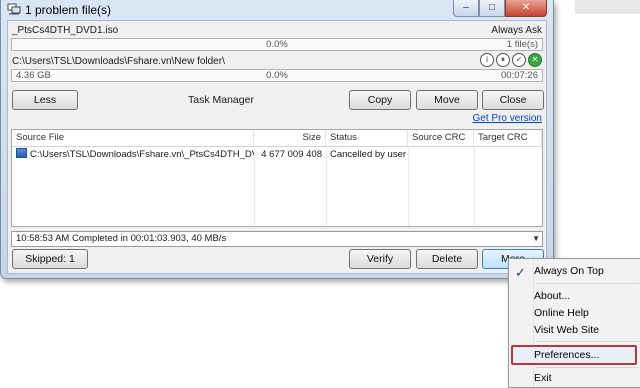 The image size is (640, 388). What do you see at coordinates (513, 100) in the screenshot?
I see `close-button: Close` at bounding box center [513, 100].